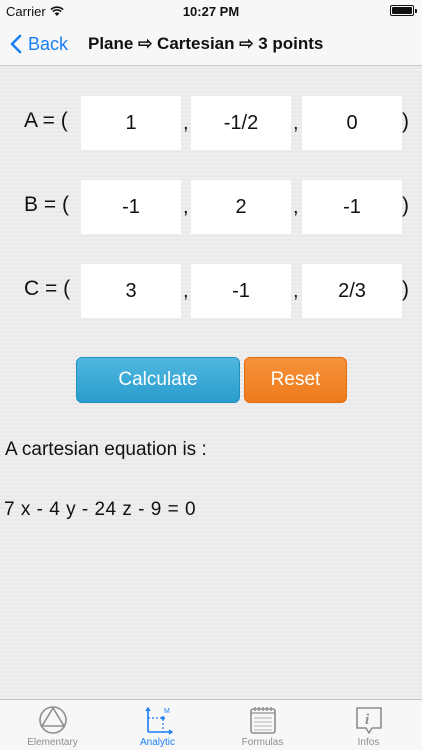  I want to click on point-a-z-input, so click(352, 123).